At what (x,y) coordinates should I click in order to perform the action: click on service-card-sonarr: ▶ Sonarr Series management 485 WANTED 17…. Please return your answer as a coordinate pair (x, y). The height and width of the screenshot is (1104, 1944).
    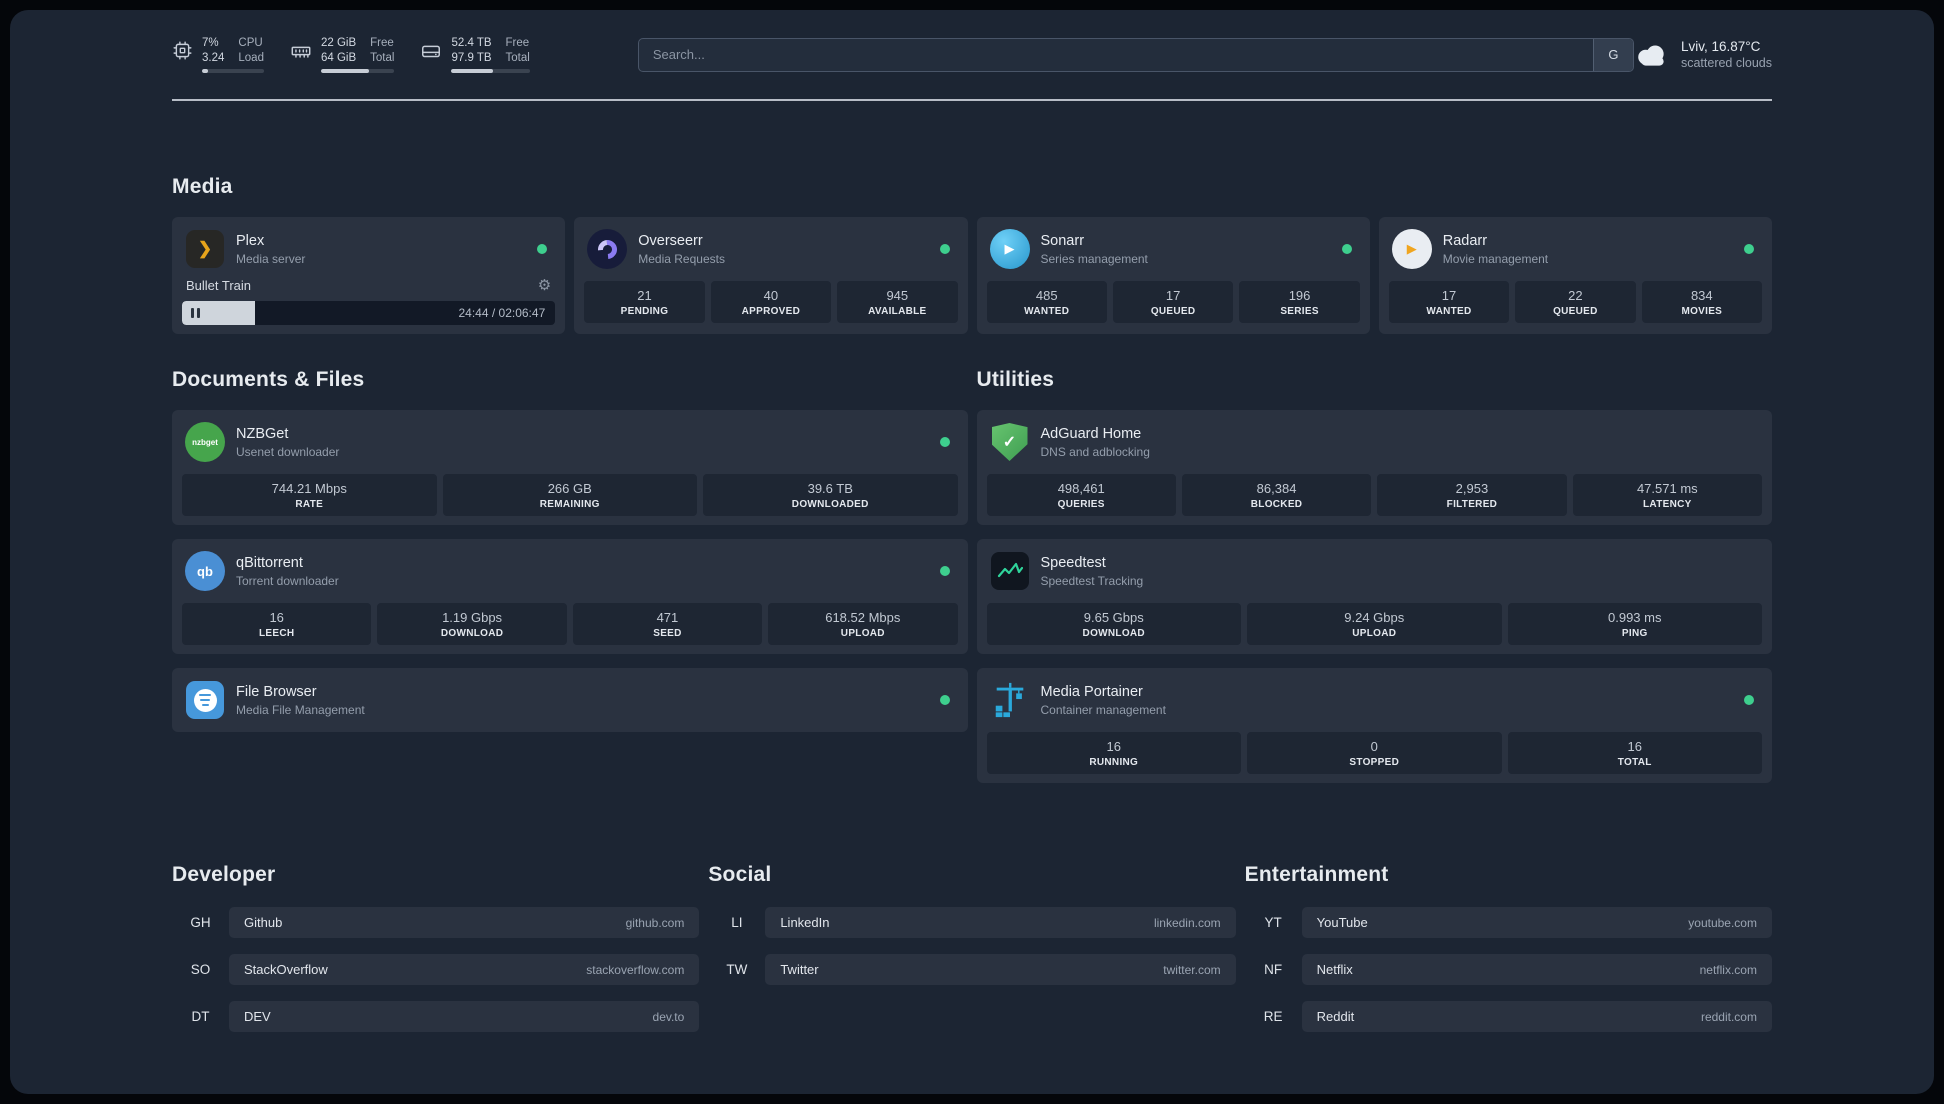
    Looking at the image, I should click on (1173, 275).